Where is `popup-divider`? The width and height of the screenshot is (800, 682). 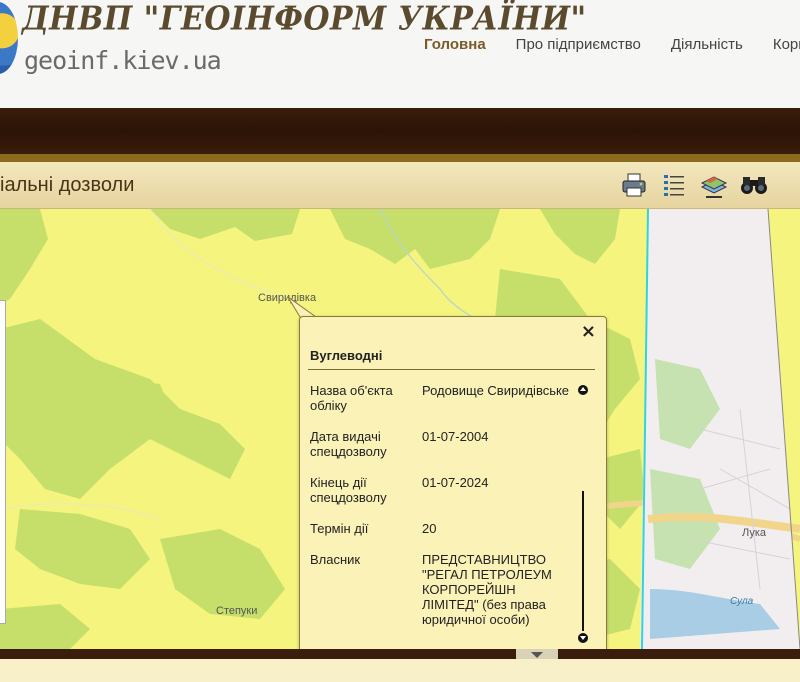 popup-divider is located at coordinates (451, 369).